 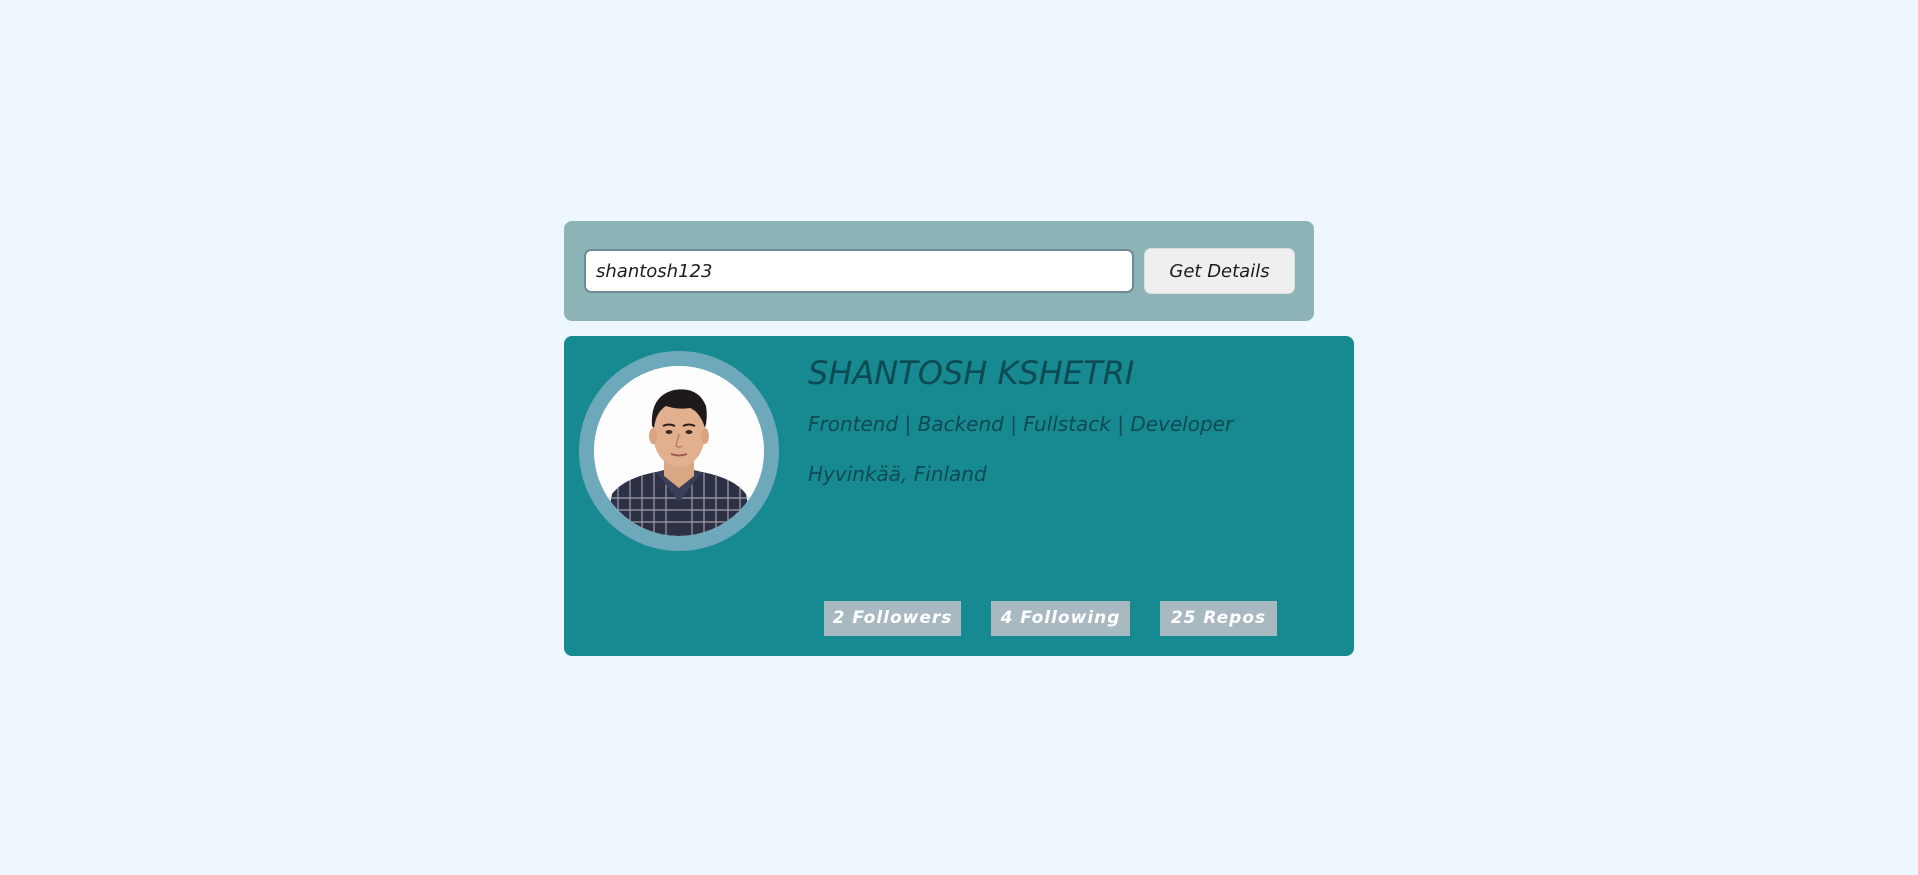 I want to click on followers-badge: 2 Followers, so click(x=892, y=618).